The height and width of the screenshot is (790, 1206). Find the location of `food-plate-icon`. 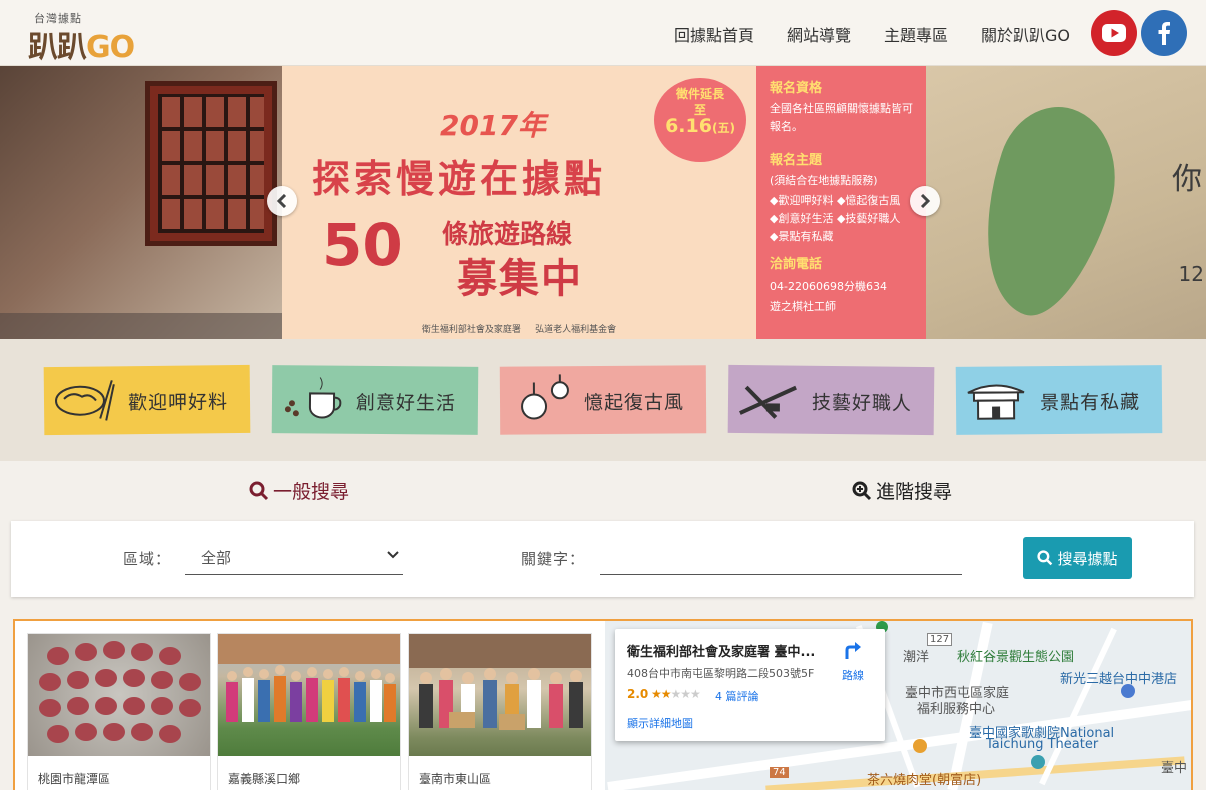

food-plate-icon is located at coordinates (85, 400).